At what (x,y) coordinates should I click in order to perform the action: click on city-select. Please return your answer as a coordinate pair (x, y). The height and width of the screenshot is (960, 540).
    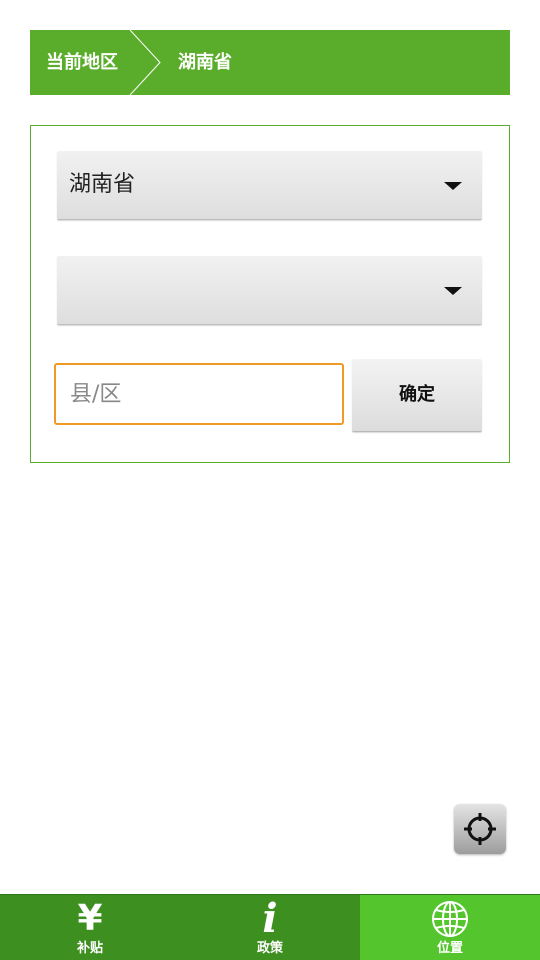
    Looking at the image, I should click on (269, 290).